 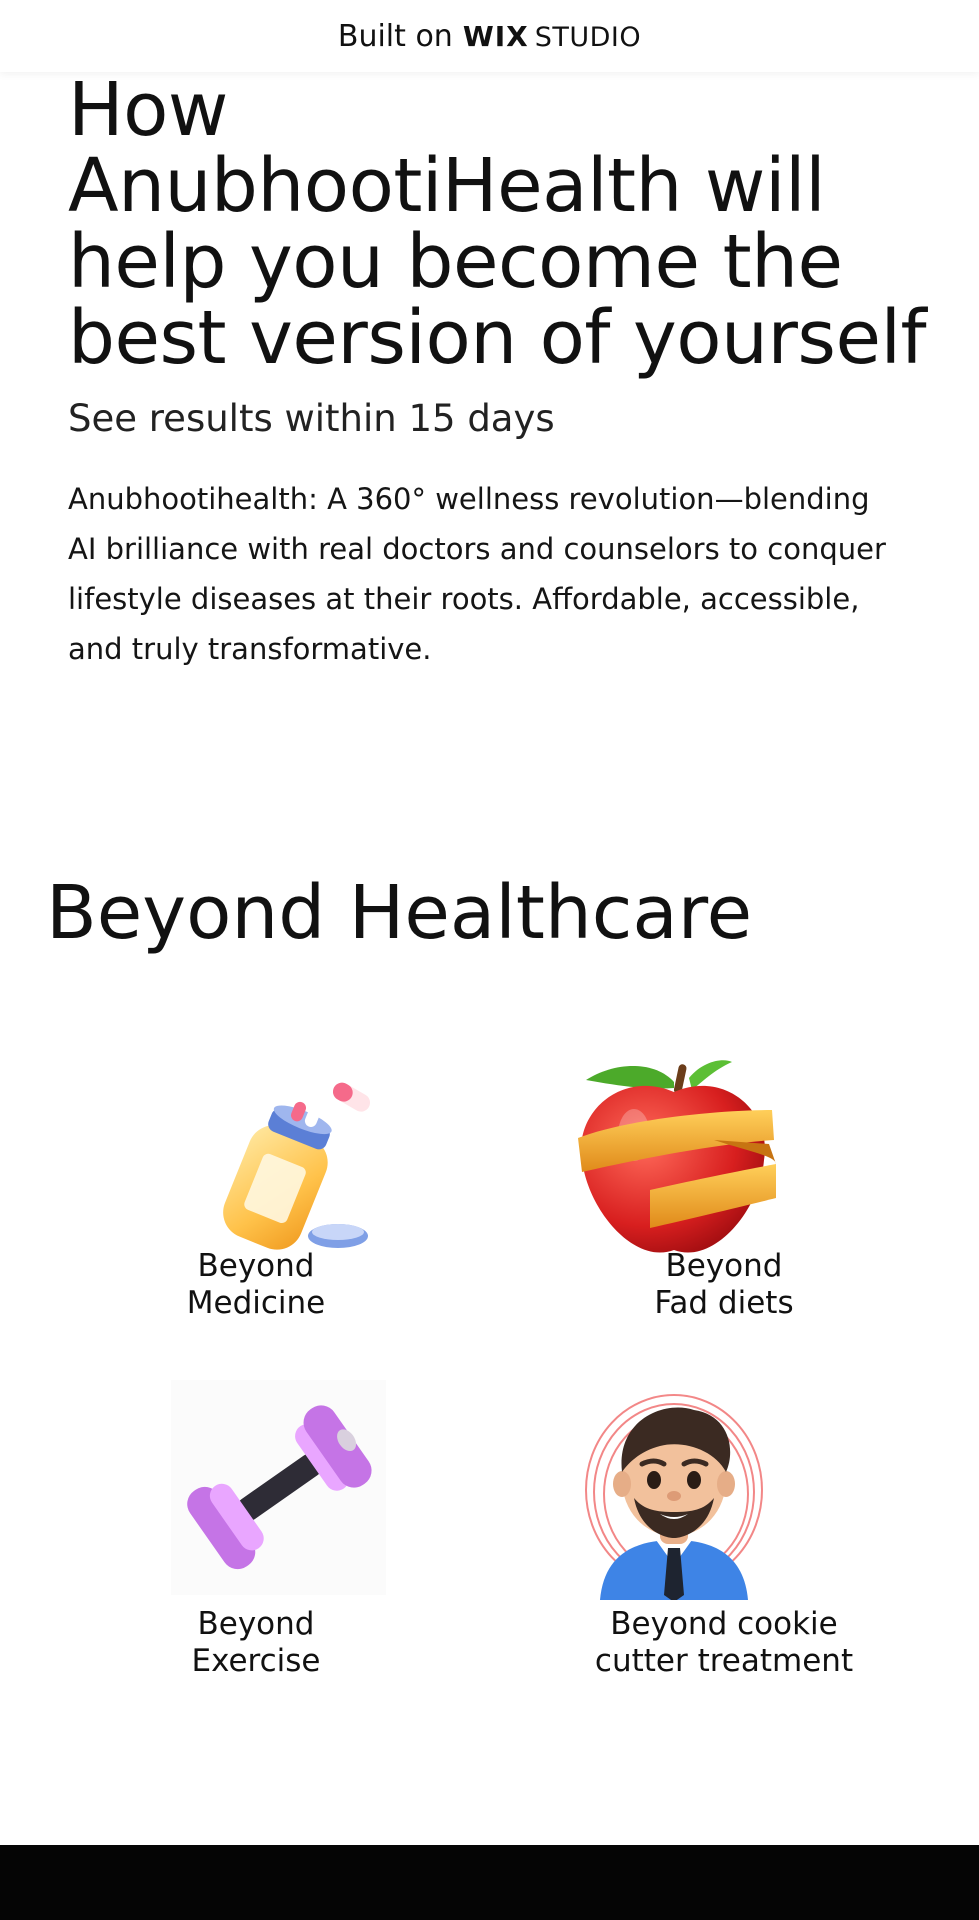 What do you see at coordinates (489, 1882) in the screenshot?
I see `footer-bar` at bounding box center [489, 1882].